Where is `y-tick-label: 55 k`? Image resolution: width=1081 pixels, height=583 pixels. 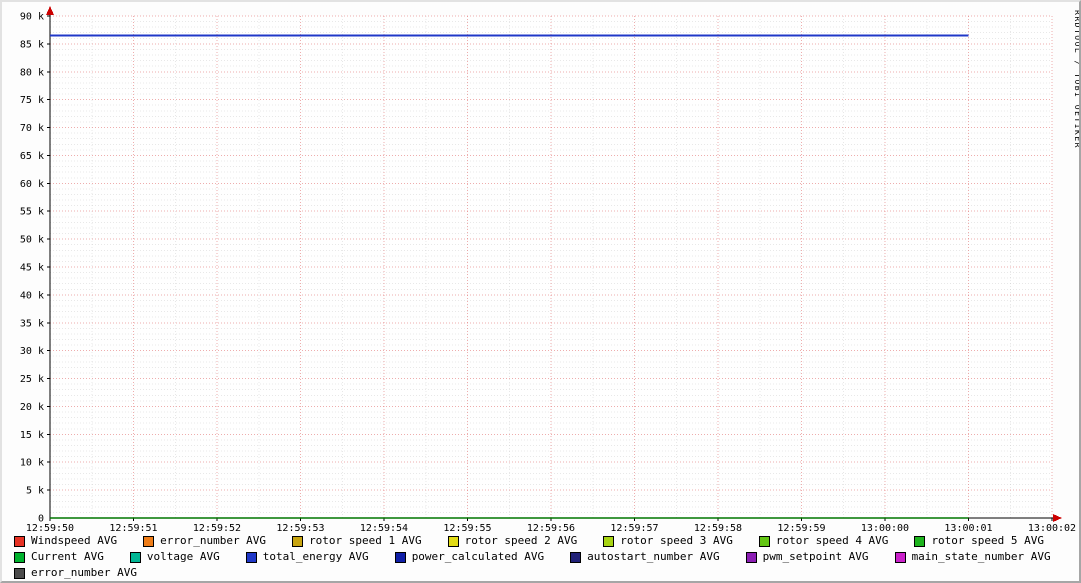
y-tick-label: 55 k is located at coordinates (32, 212).